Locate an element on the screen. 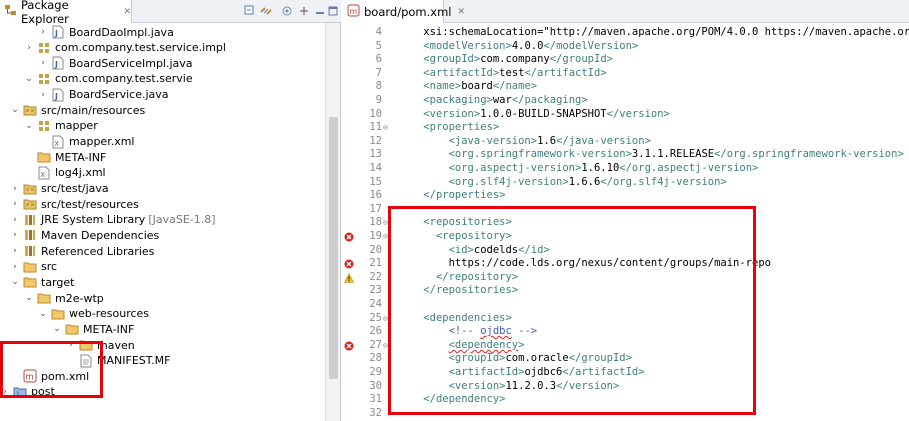 The width and height of the screenshot is (909, 421). tree-item: ⌄ com.company.test.servie is located at coordinates (96, 79).